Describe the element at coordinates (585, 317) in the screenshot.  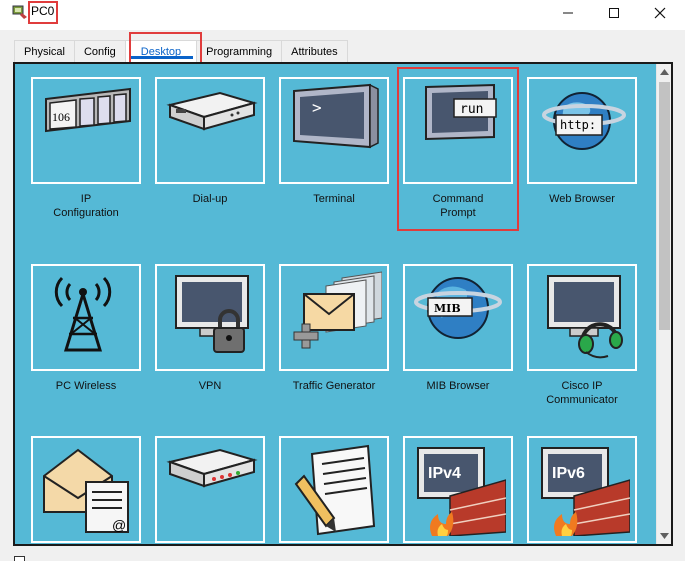
I see `ip-communicator-headset-icon` at that location.